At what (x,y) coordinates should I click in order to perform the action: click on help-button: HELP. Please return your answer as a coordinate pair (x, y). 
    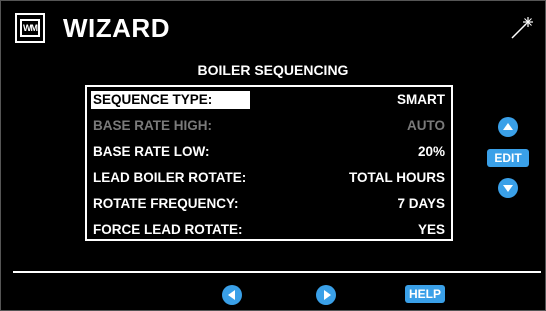
    Looking at the image, I should click on (425, 294).